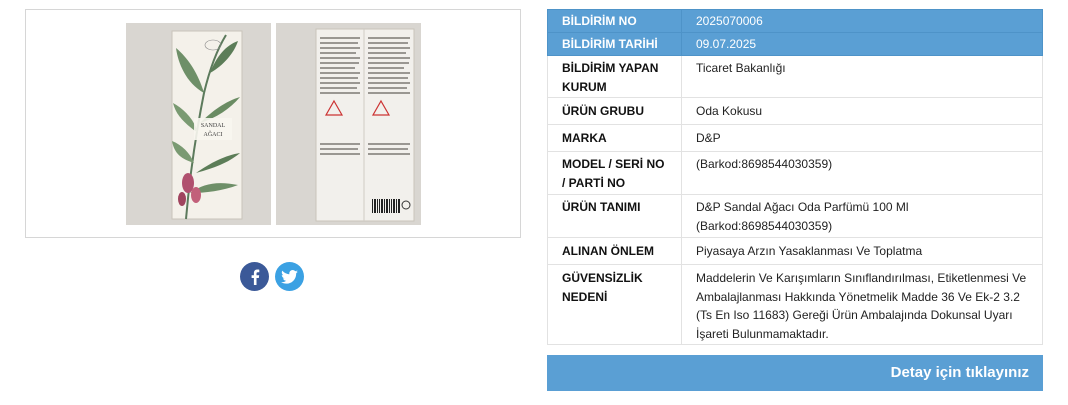 The height and width of the screenshot is (405, 1068). I want to click on twitter-icon, so click(289, 276).